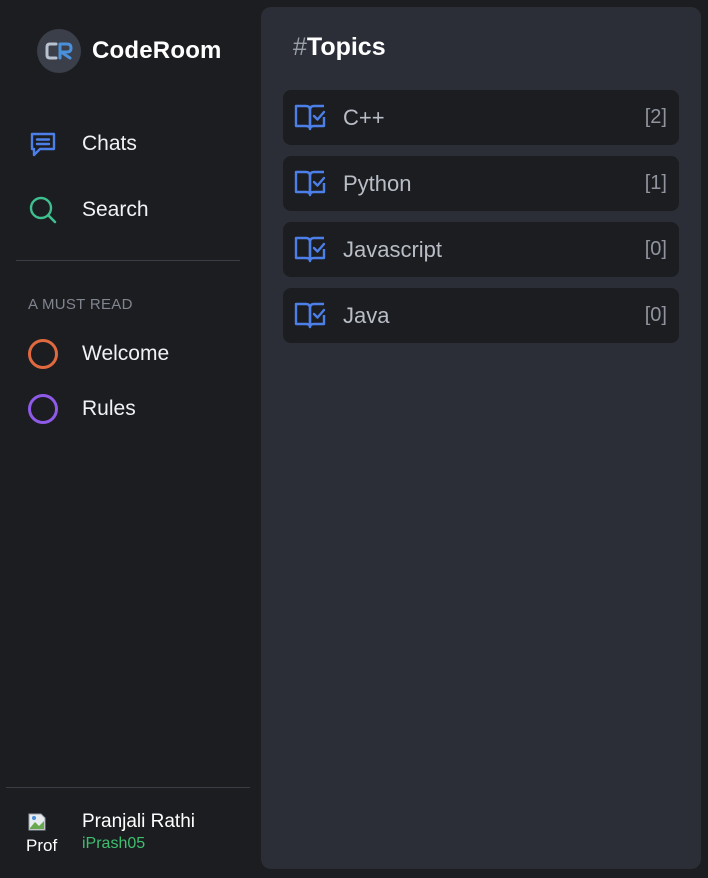 This screenshot has width=708, height=878. What do you see at coordinates (481, 315) in the screenshot?
I see `topic-item-java: Java [0]` at bounding box center [481, 315].